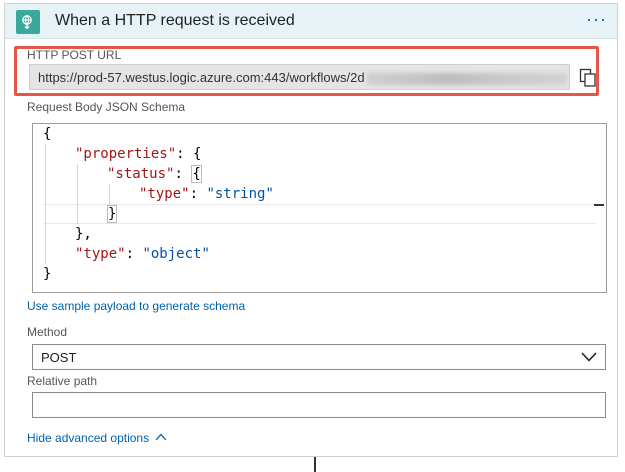  I want to click on method-label: Method, so click(47, 332).